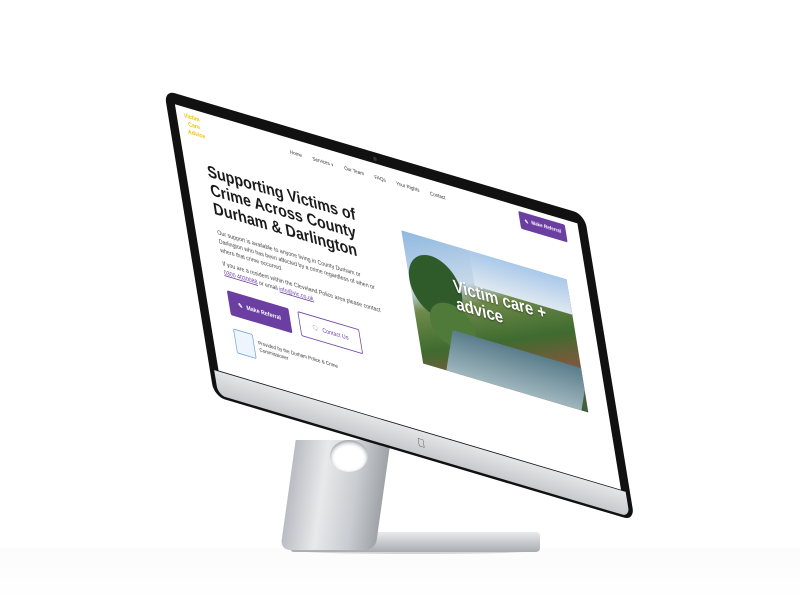 This screenshot has width=800, height=600. What do you see at coordinates (263, 313) in the screenshot?
I see `make-referral-label: Make Referral` at bounding box center [263, 313].